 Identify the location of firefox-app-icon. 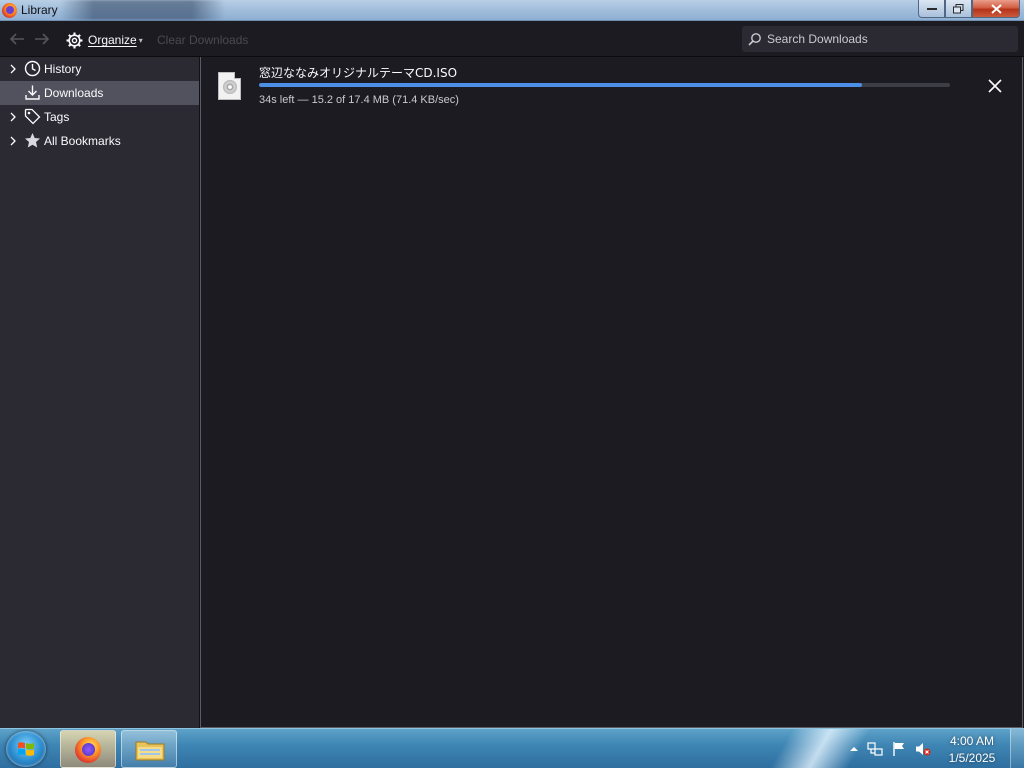
(9, 10).